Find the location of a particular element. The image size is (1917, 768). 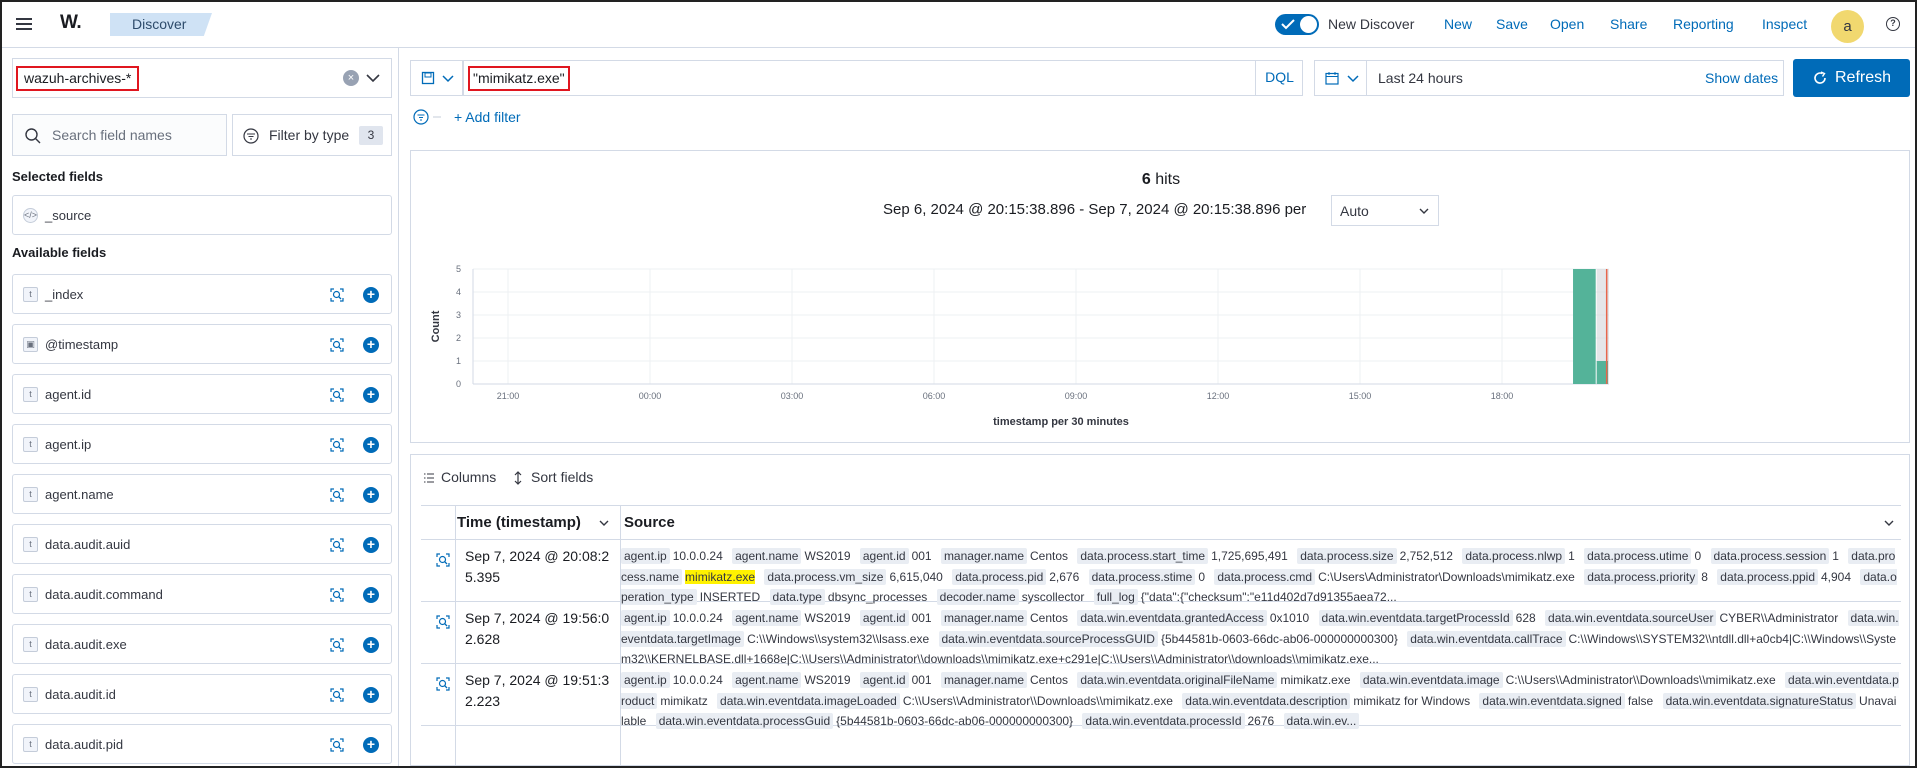

available-field-item: t agent.id + is located at coordinates (202, 394).